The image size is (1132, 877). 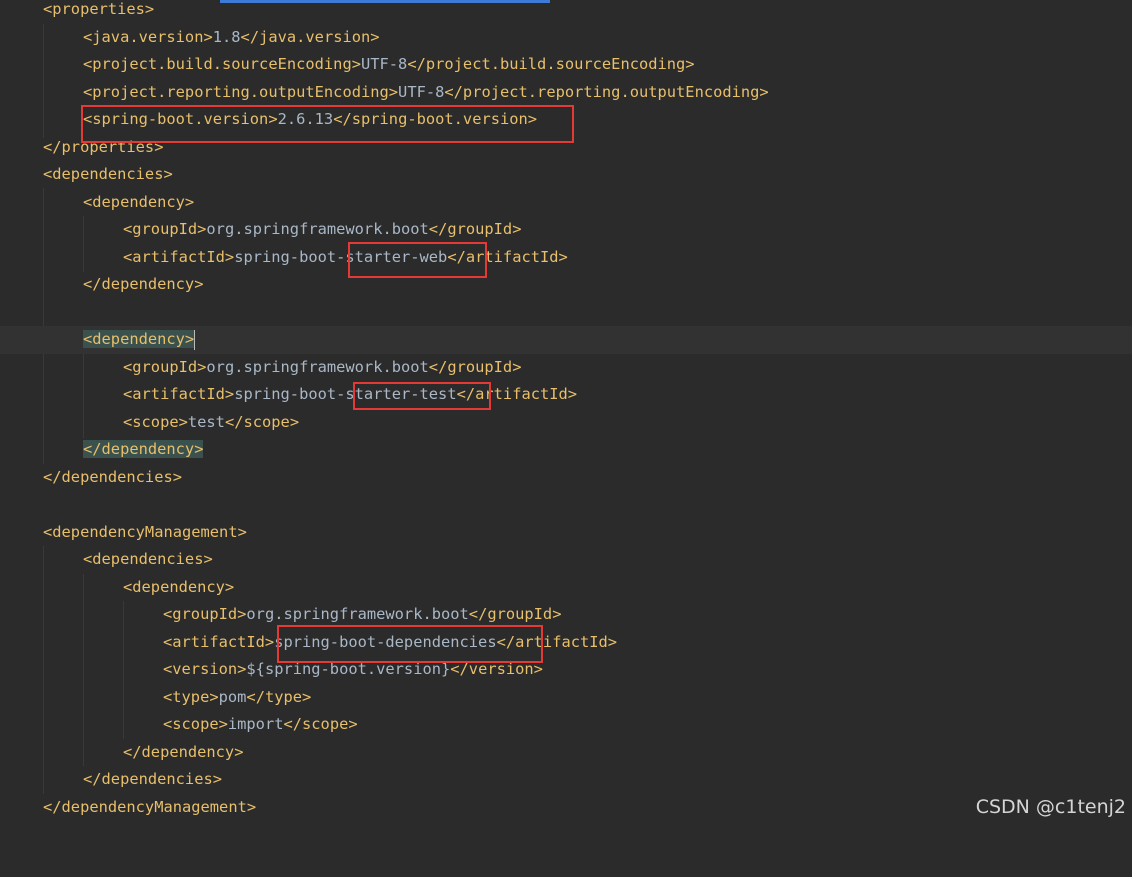 What do you see at coordinates (148, 37) in the screenshot?
I see `xml-open-tag: <java.version>` at bounding box center [148, 37].